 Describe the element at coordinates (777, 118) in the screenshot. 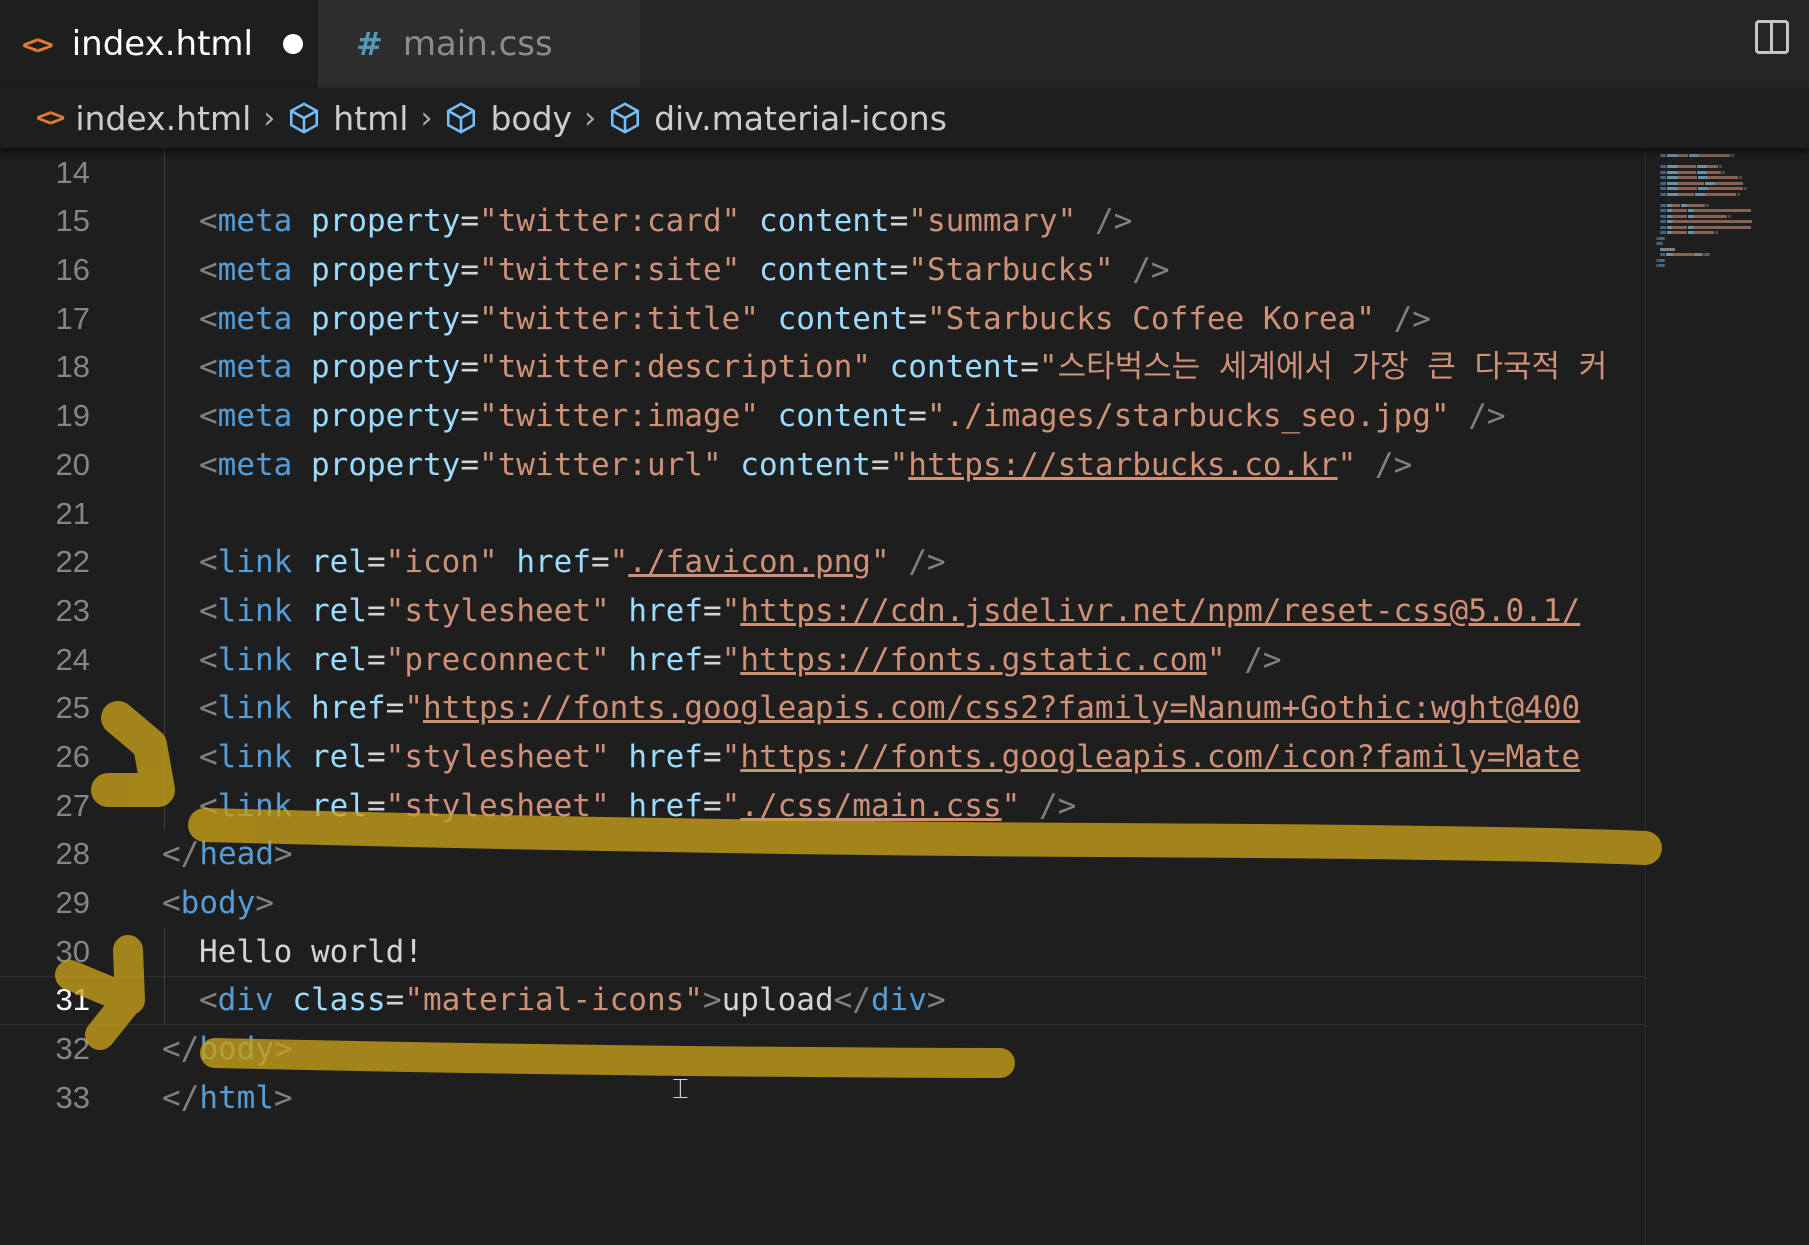

I see `breadcrumb-item-div: div.material-icons` at that location.